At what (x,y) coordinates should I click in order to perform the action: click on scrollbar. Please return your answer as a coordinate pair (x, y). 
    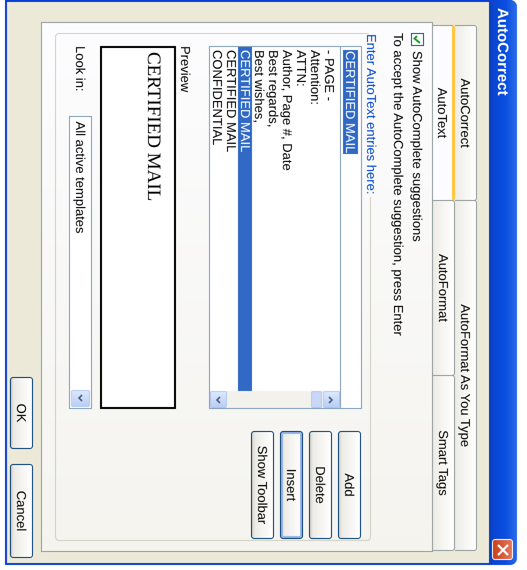
    Looking at the image, I should click on (275, 399).